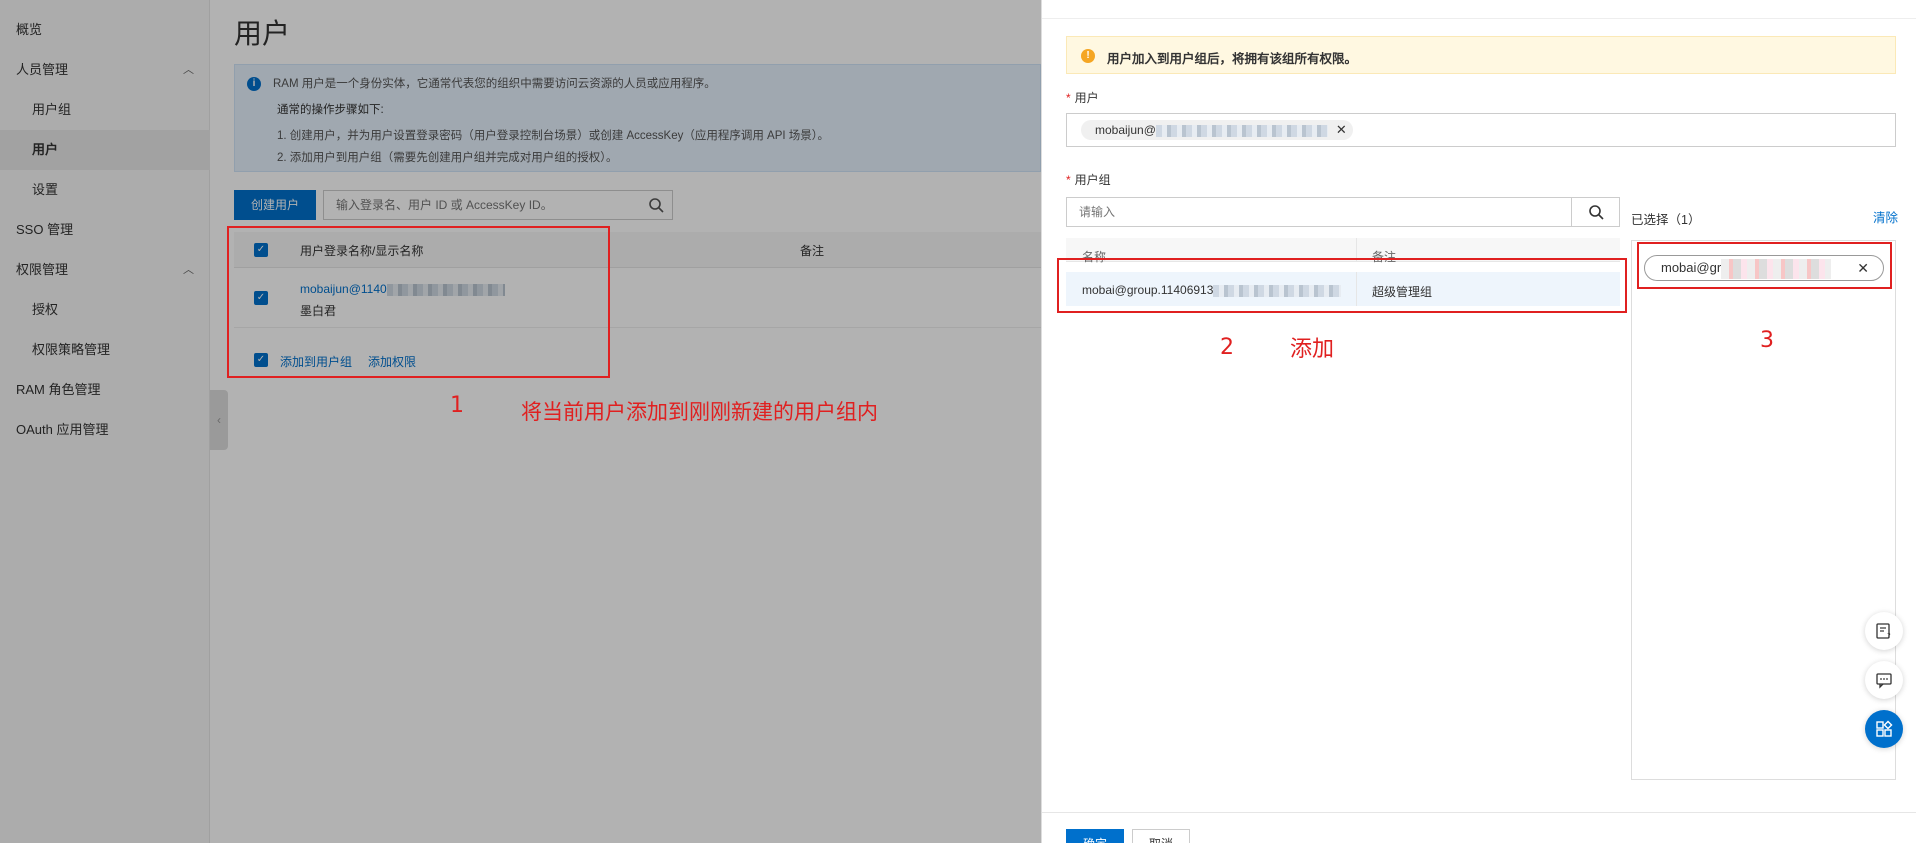 The height and width of the screenshot is (843, 1916). Describe the element at coordinates (1092, 180) in the screenshot. I see `group-label-text: 用户组` at that location.